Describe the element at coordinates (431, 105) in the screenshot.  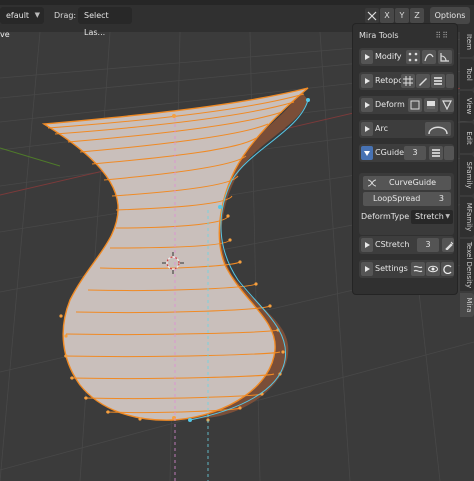
I see `deform-square-icon` at that location.